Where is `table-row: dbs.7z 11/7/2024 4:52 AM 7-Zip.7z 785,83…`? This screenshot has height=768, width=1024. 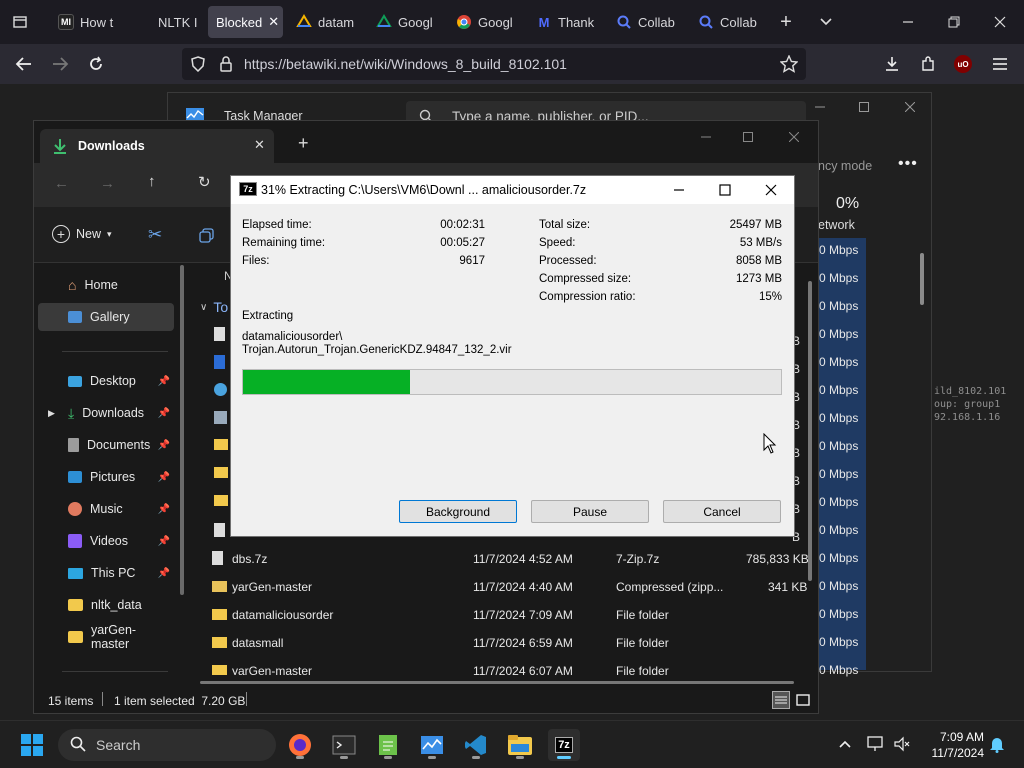 table-row: dbs.7z 11/7/2024 4:52 AM 7-Zip.7z 785,83… is located at coordinates (510, 559).